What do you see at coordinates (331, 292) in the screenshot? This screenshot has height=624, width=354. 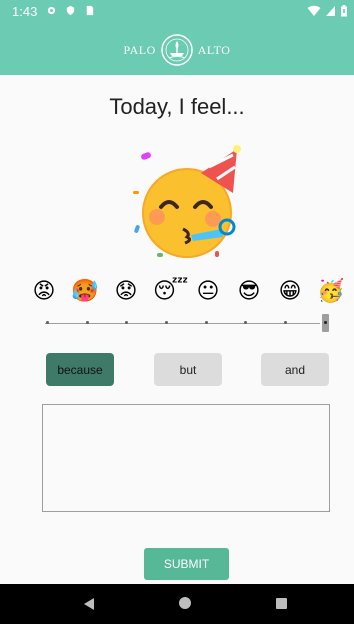 I see `emoji-party: 🥳` at bounding box center [331, 292].